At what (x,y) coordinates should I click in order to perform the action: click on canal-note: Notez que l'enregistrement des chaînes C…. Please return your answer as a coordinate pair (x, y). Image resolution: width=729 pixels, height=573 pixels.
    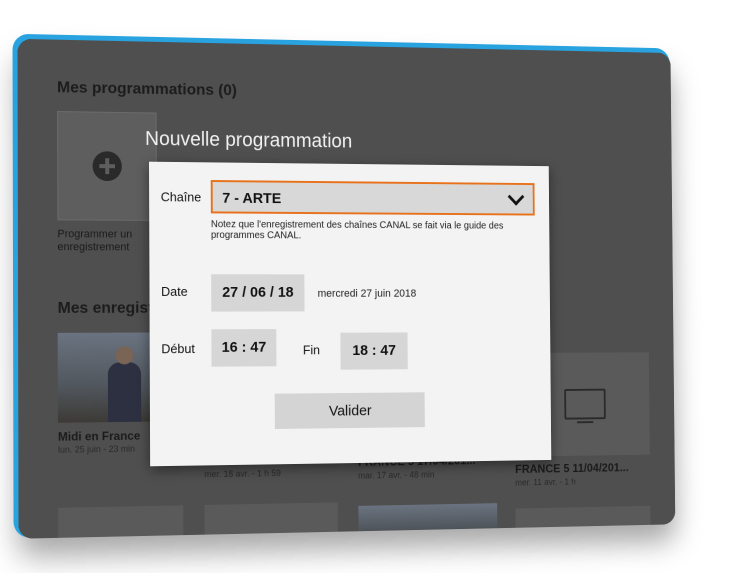
    Looking at the image, I should click on (357, 230).